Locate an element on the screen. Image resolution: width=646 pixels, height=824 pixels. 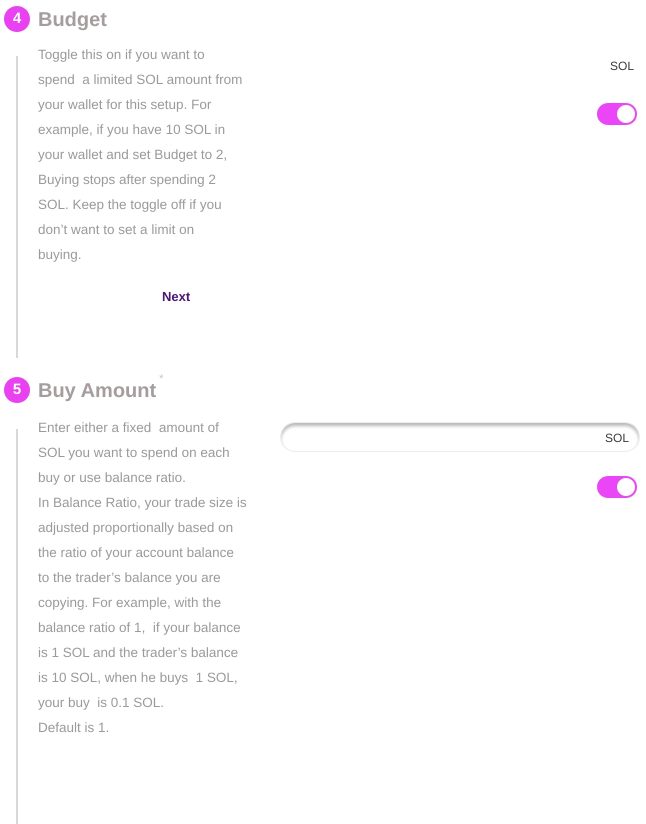
required-asterisk: * is located at coordinates (161, 379).